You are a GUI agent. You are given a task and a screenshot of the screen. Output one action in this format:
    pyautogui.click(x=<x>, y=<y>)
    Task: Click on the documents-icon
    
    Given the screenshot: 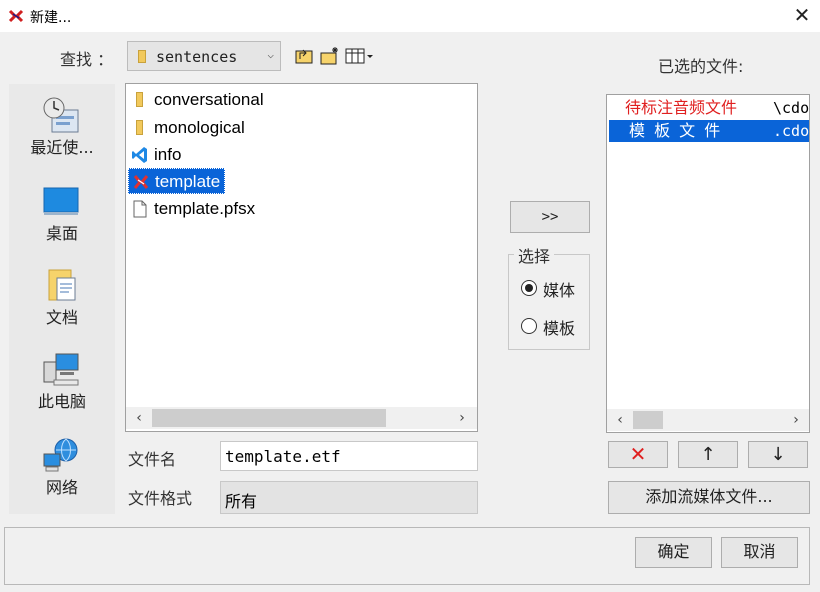 What is the action you would take?
    pyautogui.click(x=62, y=285)
    